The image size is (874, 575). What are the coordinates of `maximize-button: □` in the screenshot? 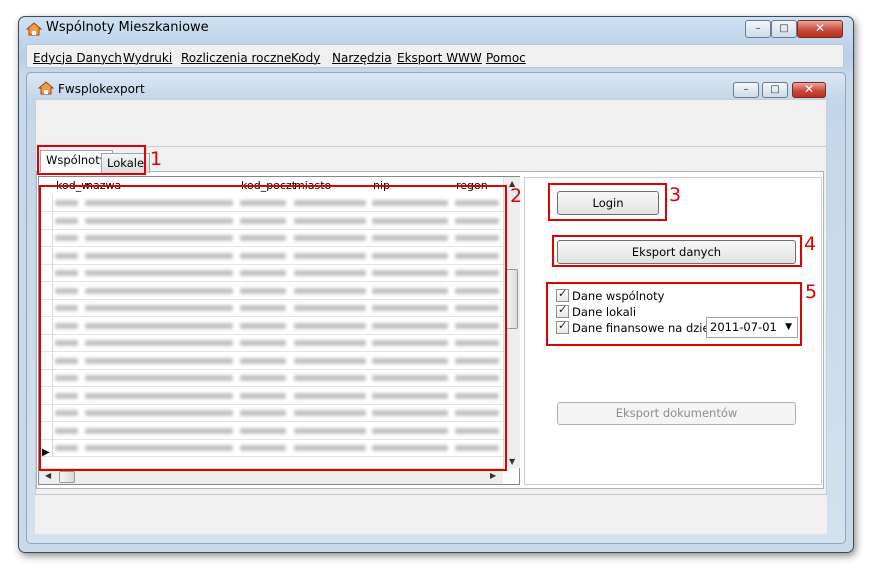 It's located at (784, 29).